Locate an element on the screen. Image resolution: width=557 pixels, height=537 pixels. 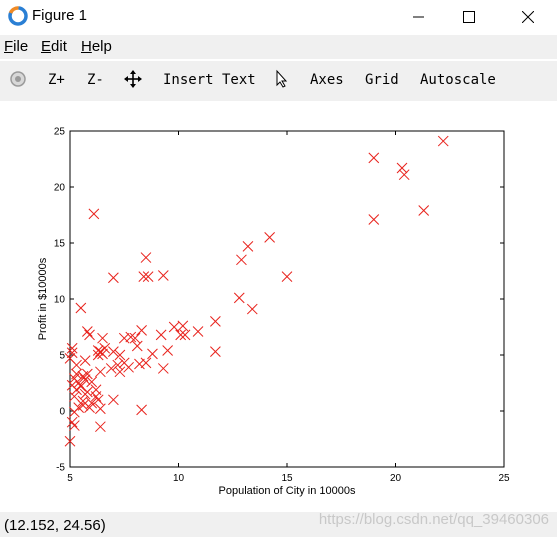
close-button is located at coordinates (528, 16).